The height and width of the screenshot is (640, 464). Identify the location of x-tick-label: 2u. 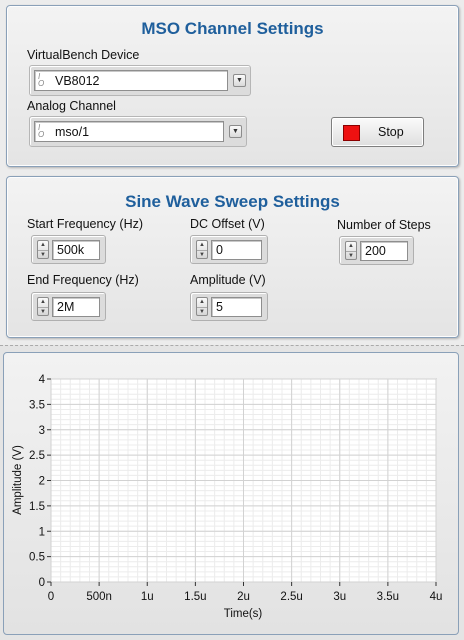
(243, 597).